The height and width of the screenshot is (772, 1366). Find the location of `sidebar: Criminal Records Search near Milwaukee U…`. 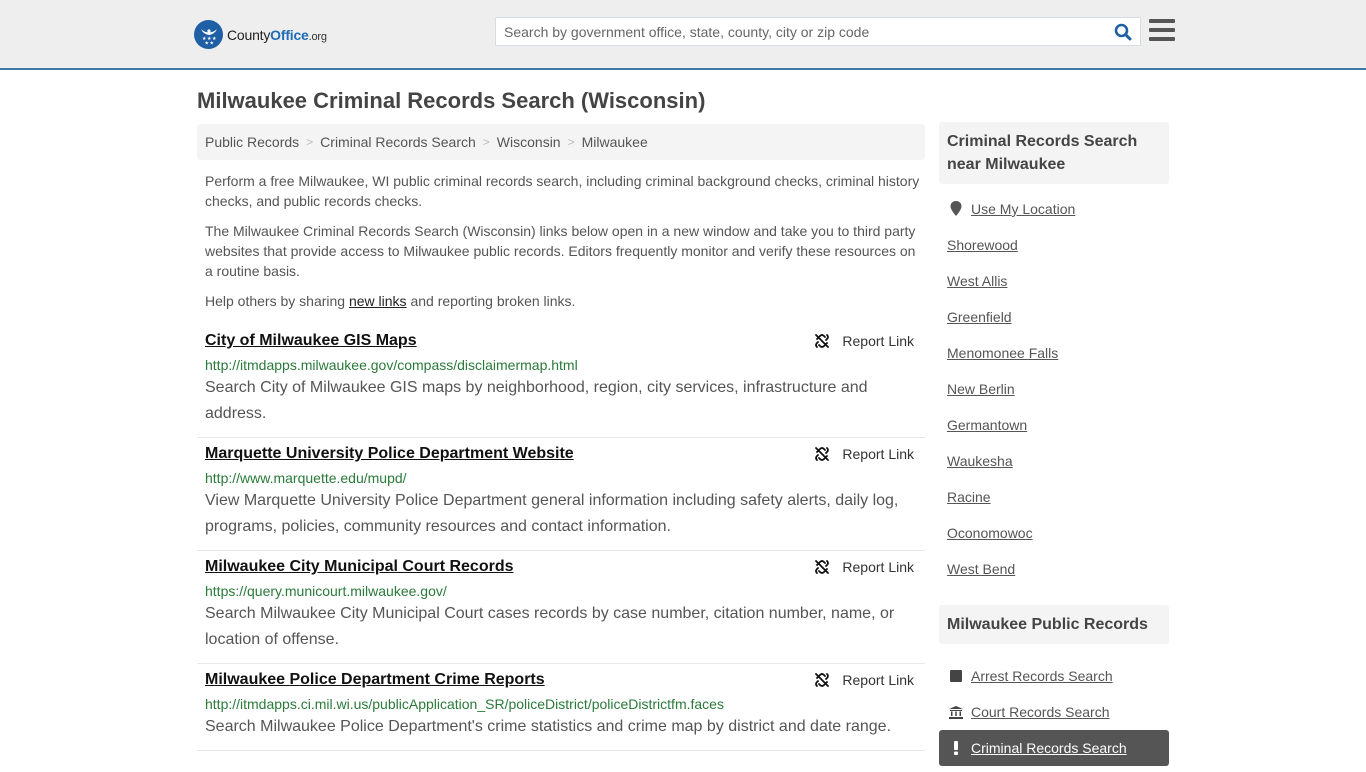

sidebar: Criminal Records Search near Milwaukee U… is located at coordinates (1054, 447).